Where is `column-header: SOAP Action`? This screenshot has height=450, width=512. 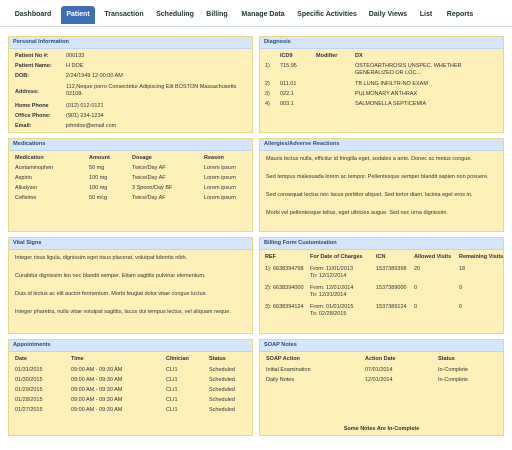 column-header: SOAP Action is located at coordinates (283, 359).